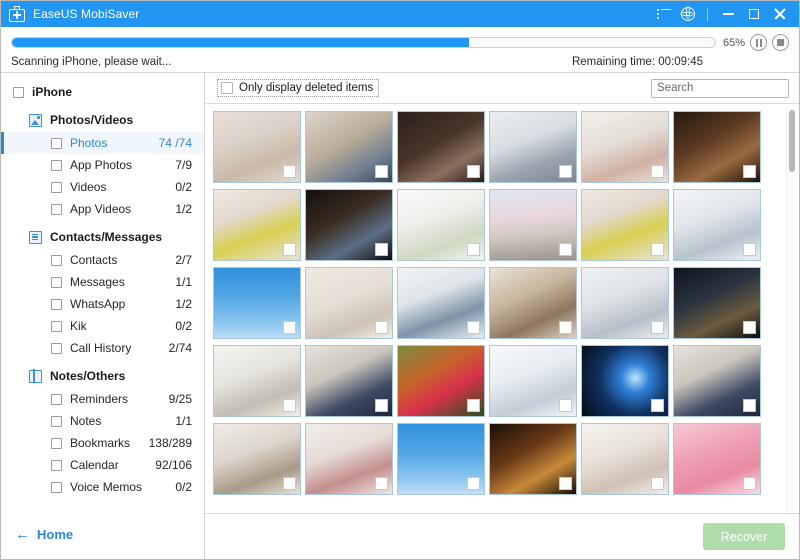 The height and width of the screenshot is (560, 800). What do you see at coordinates (102, 487) in the screenshot?
I see `sidebar-item-voice-memos: Voice Memos 0/2` at bounding box center [102, 487].